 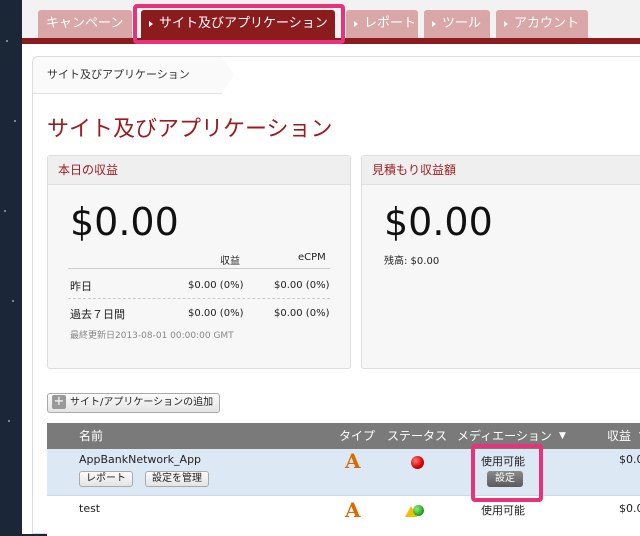 I want to click on today-amount: $0.00, so click(x=124, y=222).